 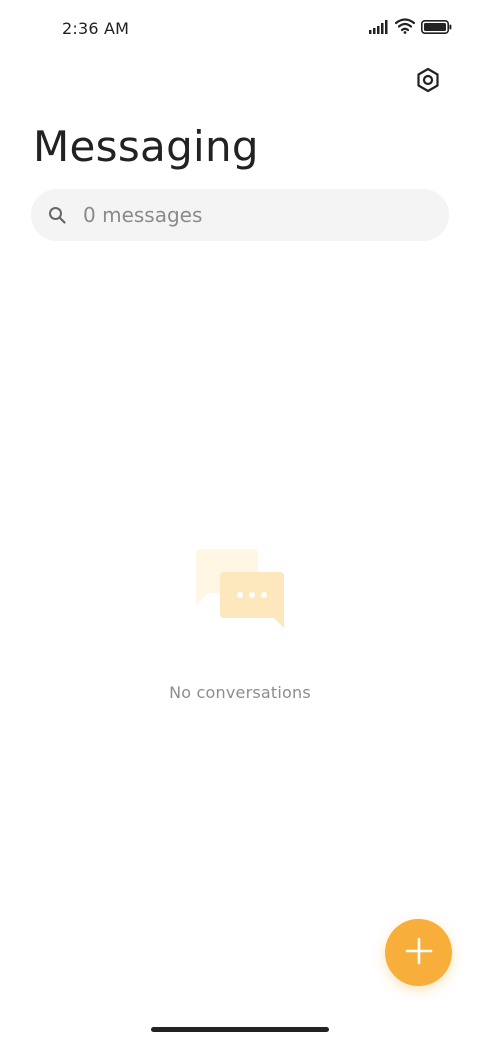 I want to click on signal-icon, so click(x=379, y=28).